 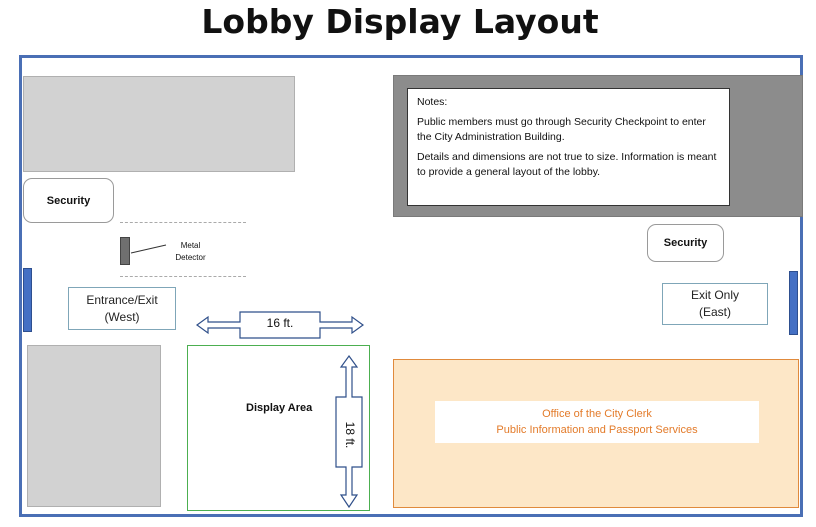 I want to click on entrance-label-line-1: Entrance/Exit, so click(x=122, y=299).